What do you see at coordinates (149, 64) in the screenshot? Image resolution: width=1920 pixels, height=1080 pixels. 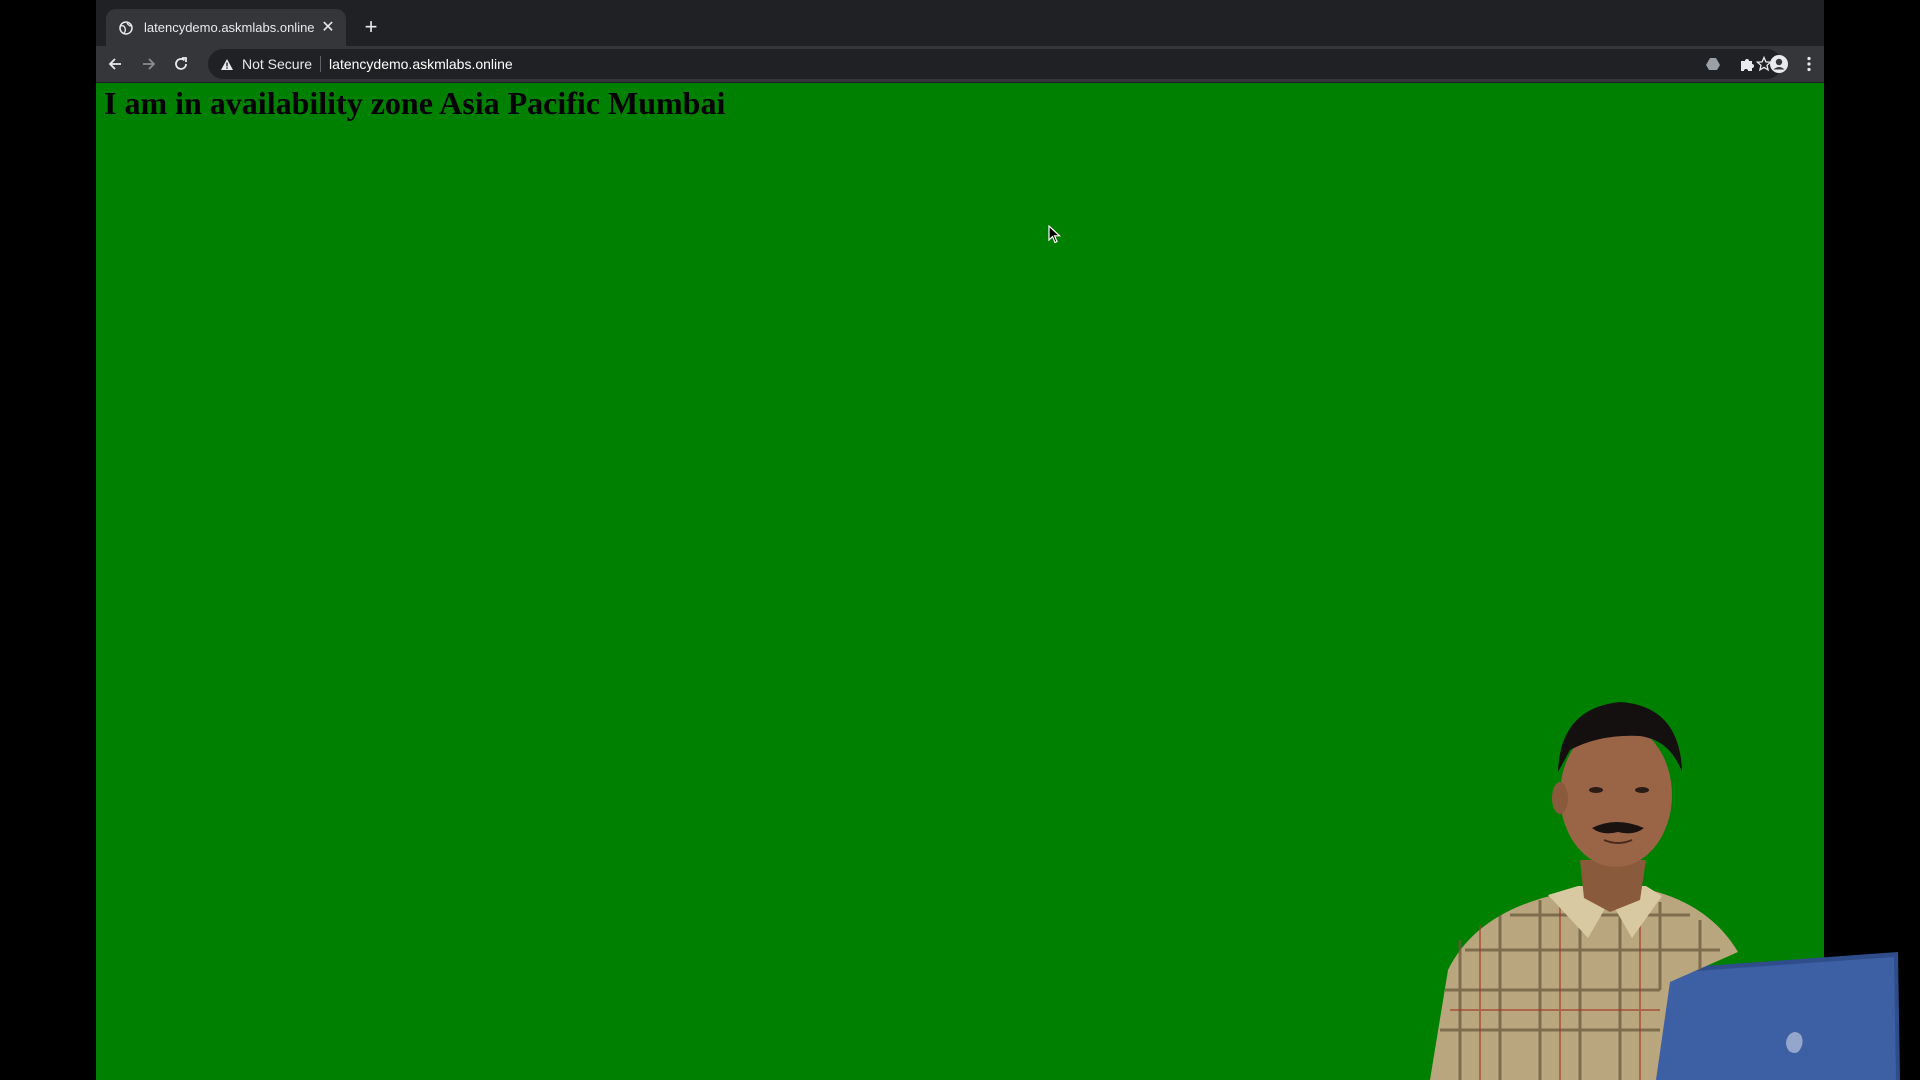 I see `forward-arrow-icon` at bounding box center [149, 64].